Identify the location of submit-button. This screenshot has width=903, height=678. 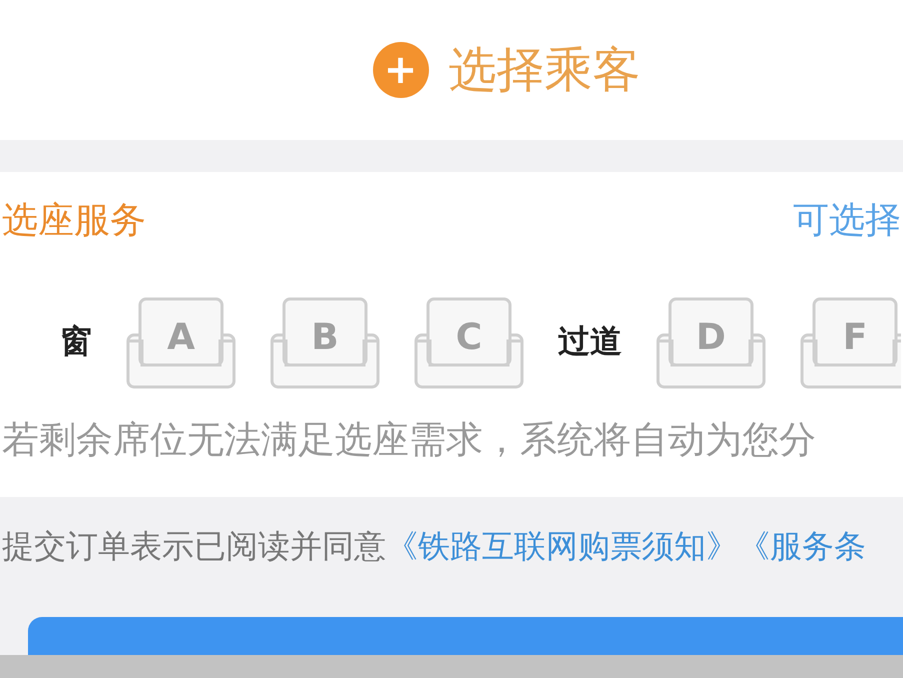
(465, 636).